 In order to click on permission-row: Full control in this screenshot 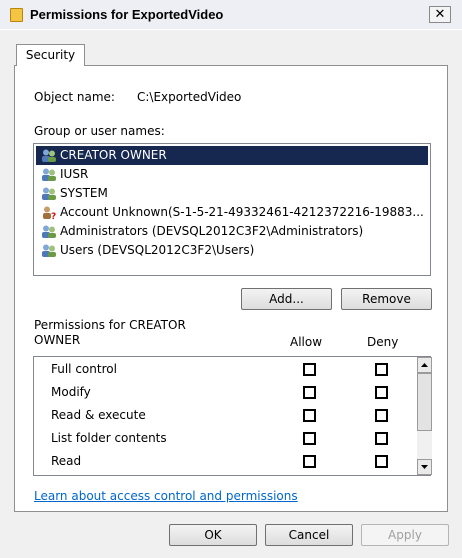, I will do `click(224, 369)`.